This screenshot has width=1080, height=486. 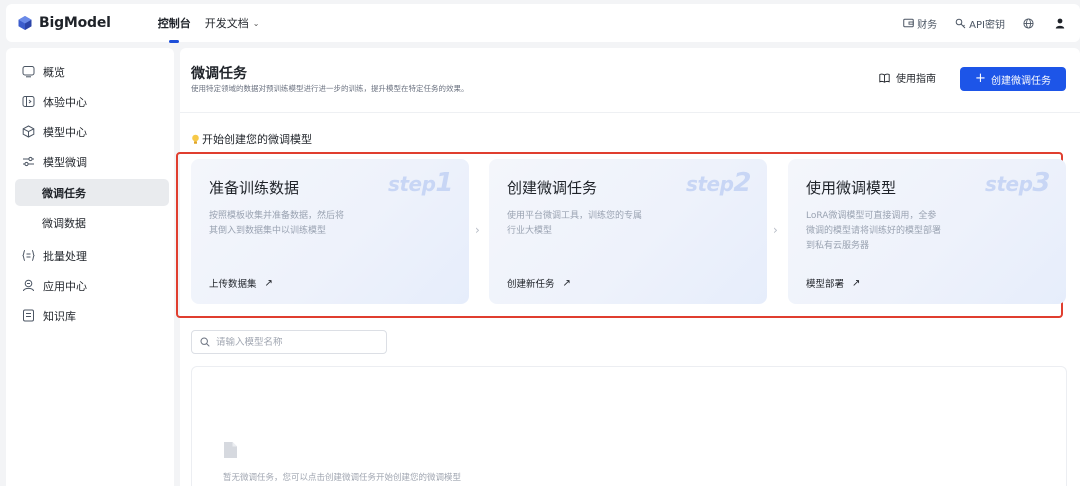 I want to click on model-search-box, so click(x=289, y=342).